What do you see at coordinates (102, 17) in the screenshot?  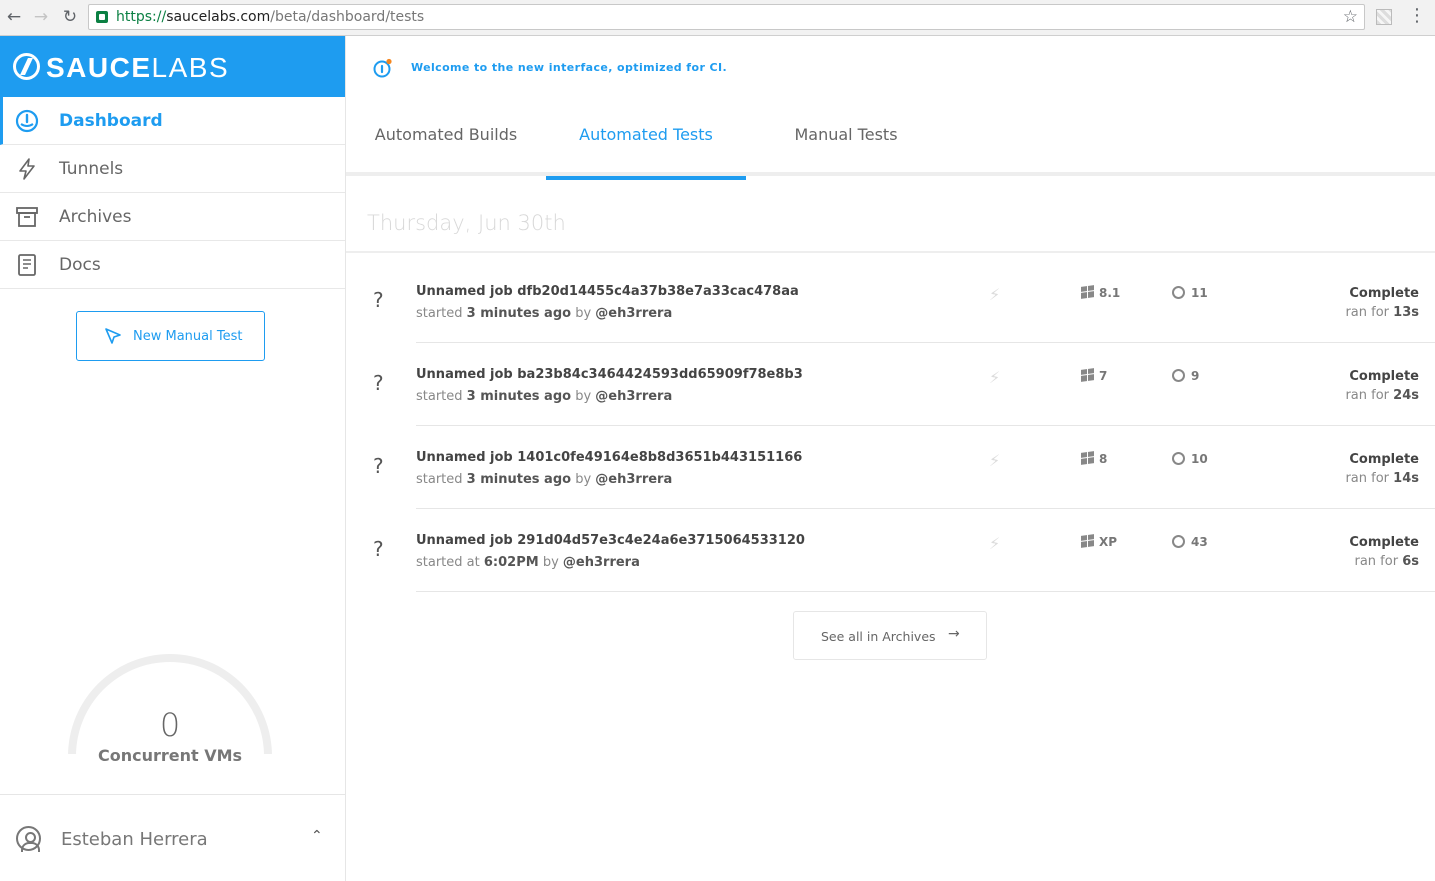 I see `lock-icon` at bounding box center [102, 17].